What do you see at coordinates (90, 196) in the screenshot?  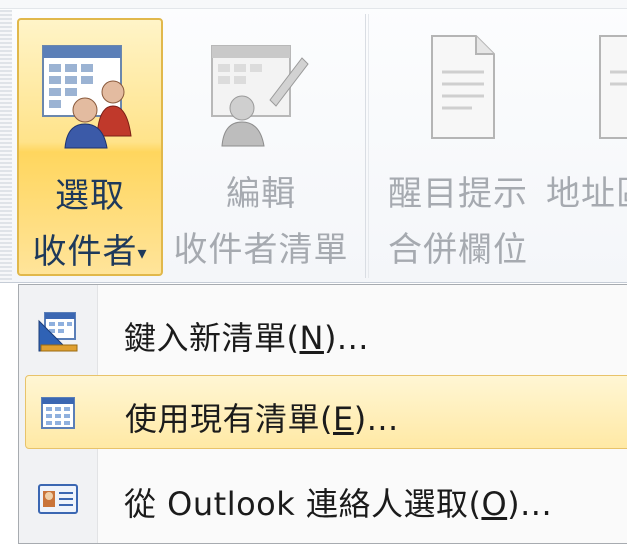 I see `select-recipients-label-1: 選取` at bounding box center [90, 196].